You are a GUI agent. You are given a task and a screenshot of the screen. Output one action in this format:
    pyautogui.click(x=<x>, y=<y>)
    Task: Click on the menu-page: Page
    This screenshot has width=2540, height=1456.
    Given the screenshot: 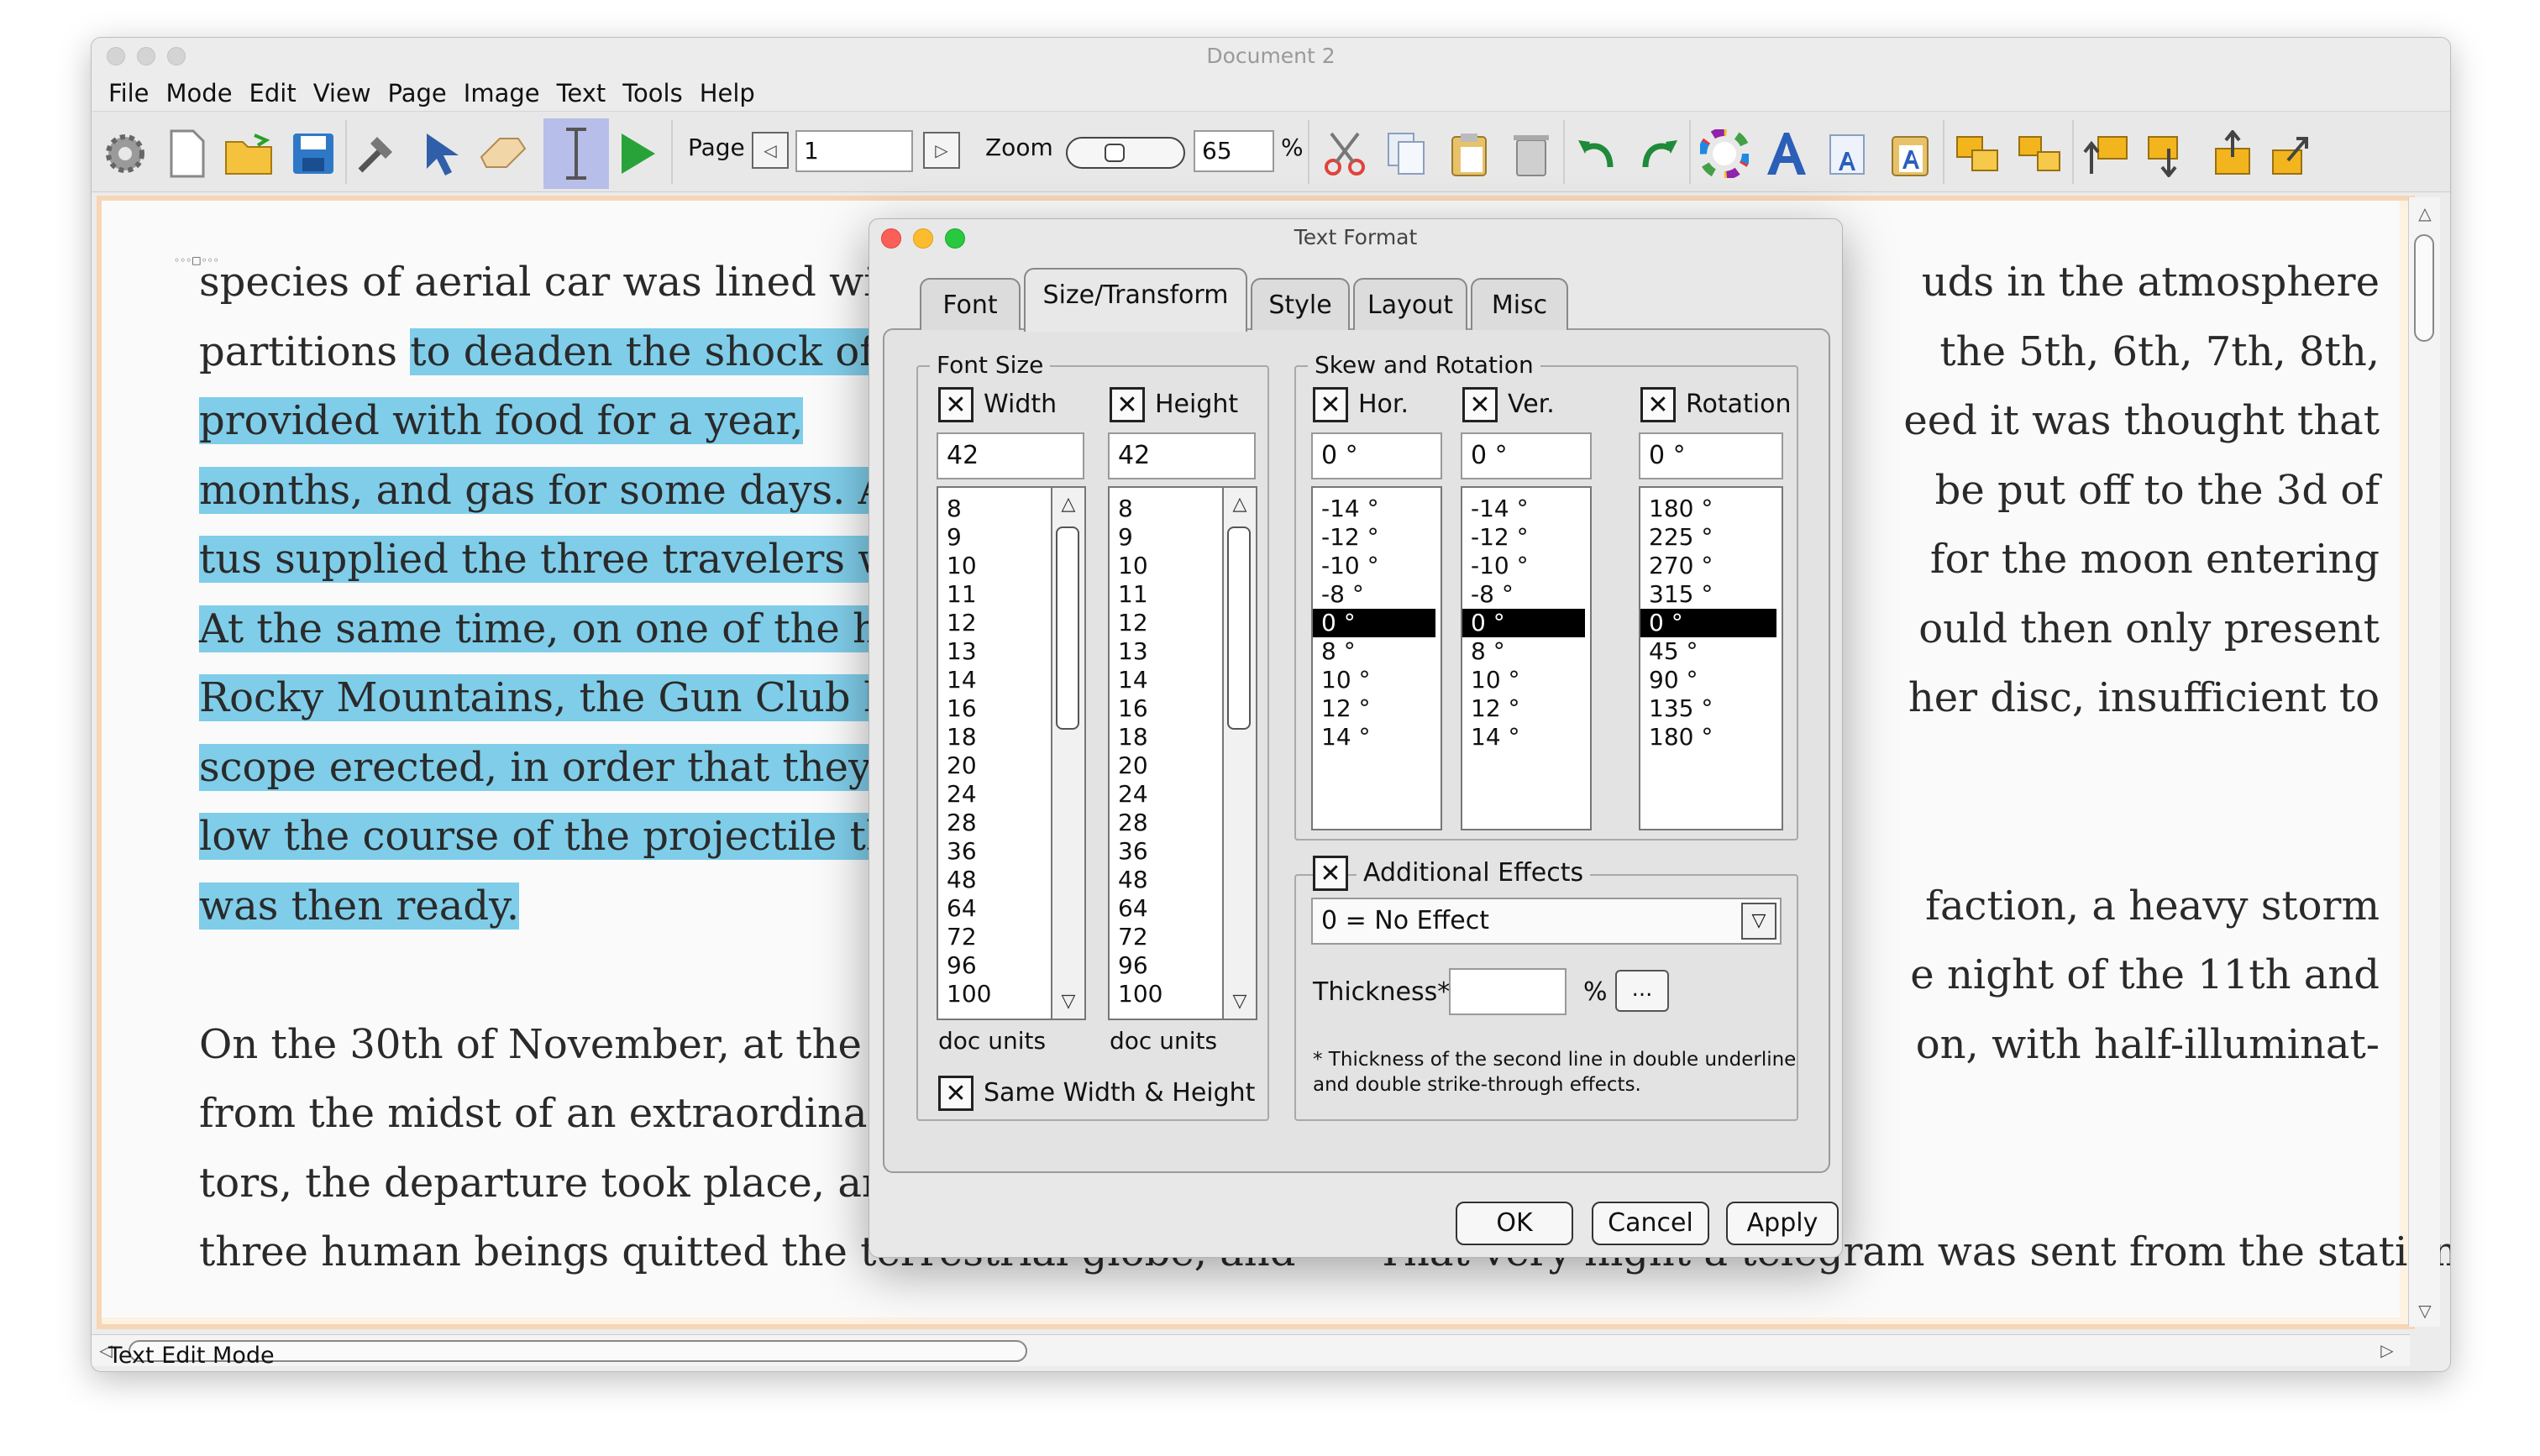 What is the action you would take?
    pyautogui.click(x=417, y=93)
    